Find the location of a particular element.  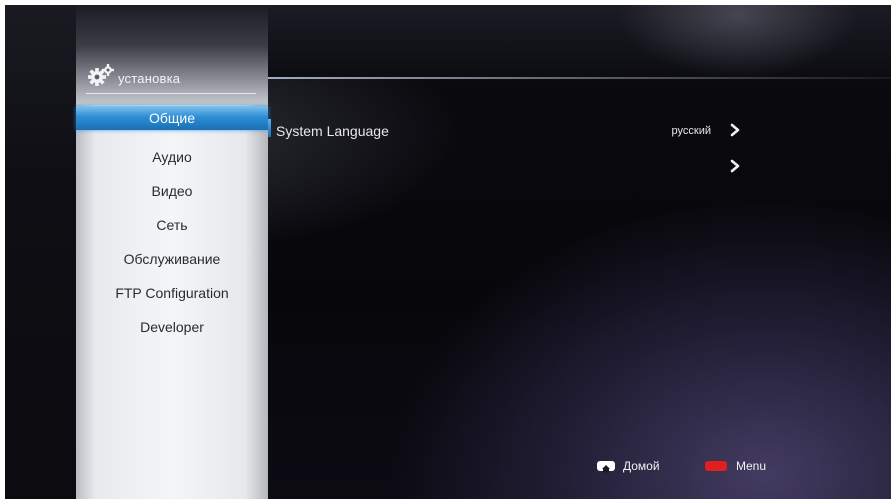

sidebar-header-divider is located at coordinates (171, 93).